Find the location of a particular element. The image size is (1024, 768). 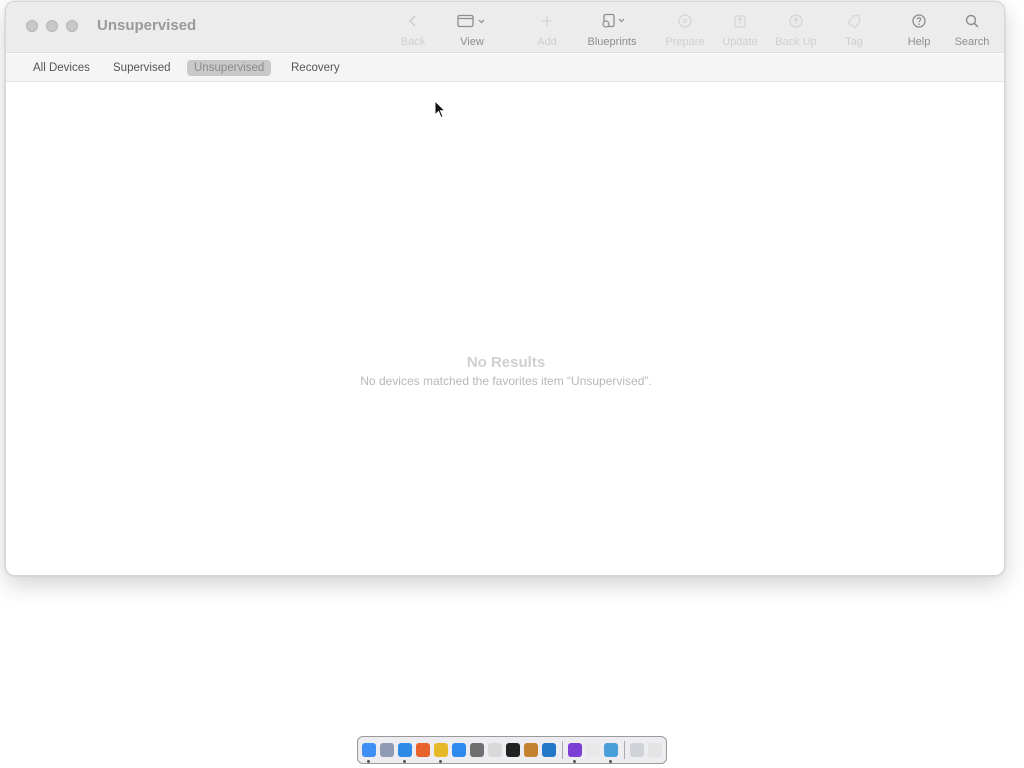

update-icon is located at coordinates (740, 21).